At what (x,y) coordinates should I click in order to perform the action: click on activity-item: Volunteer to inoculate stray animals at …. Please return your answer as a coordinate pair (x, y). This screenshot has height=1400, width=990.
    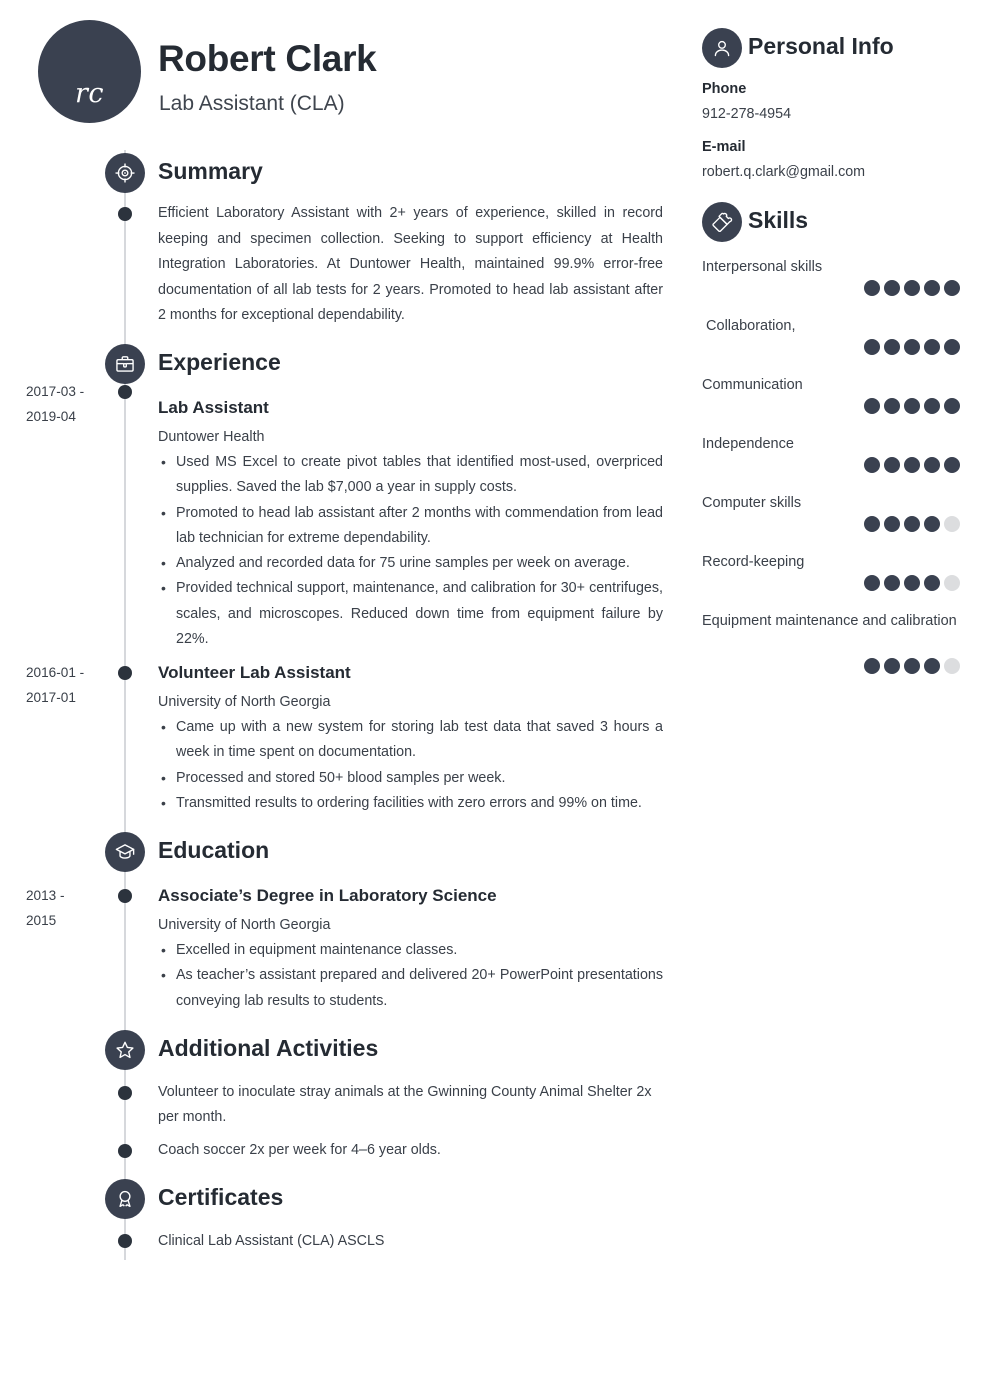
    Looking at the image, I should click on (405, 1105).